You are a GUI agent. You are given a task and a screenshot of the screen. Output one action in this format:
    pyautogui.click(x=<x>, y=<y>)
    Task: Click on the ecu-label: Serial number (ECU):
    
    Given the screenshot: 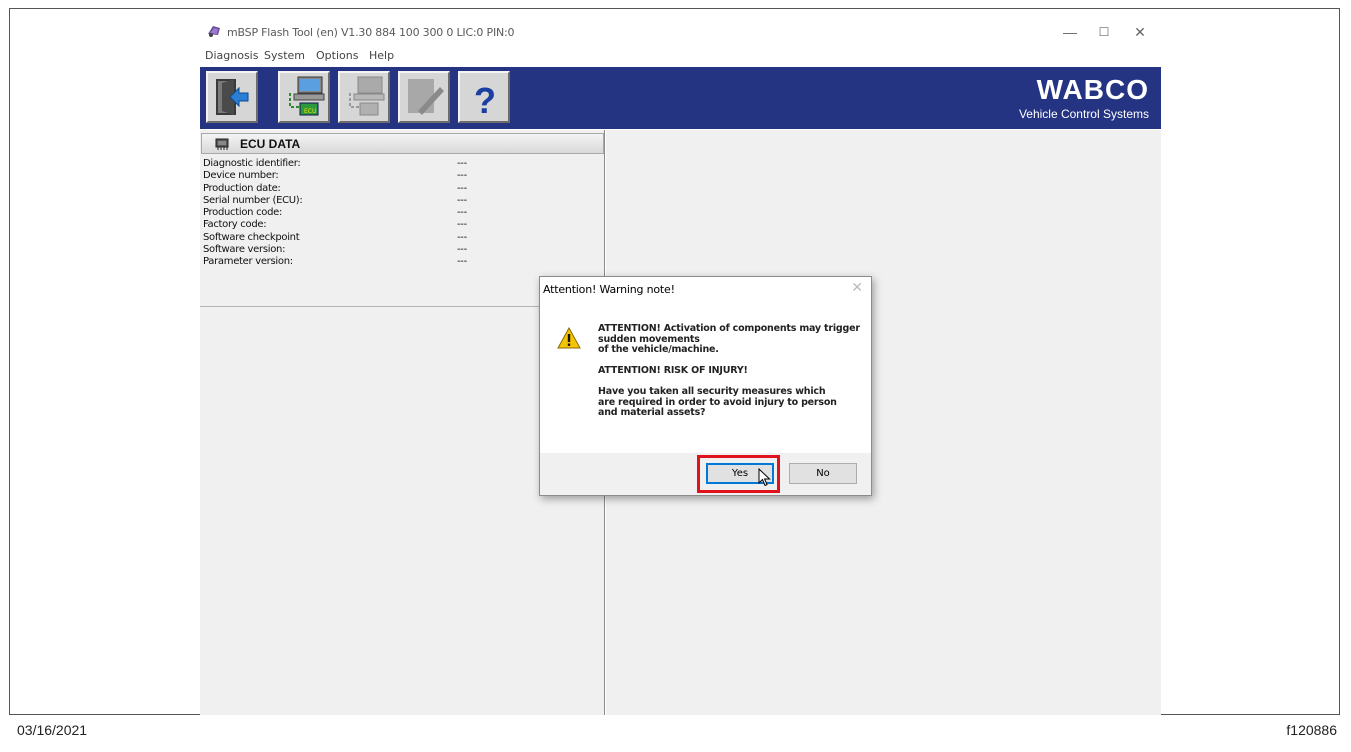 What is the action you would take?
    pyautogui.click(x=253, y=200)
    